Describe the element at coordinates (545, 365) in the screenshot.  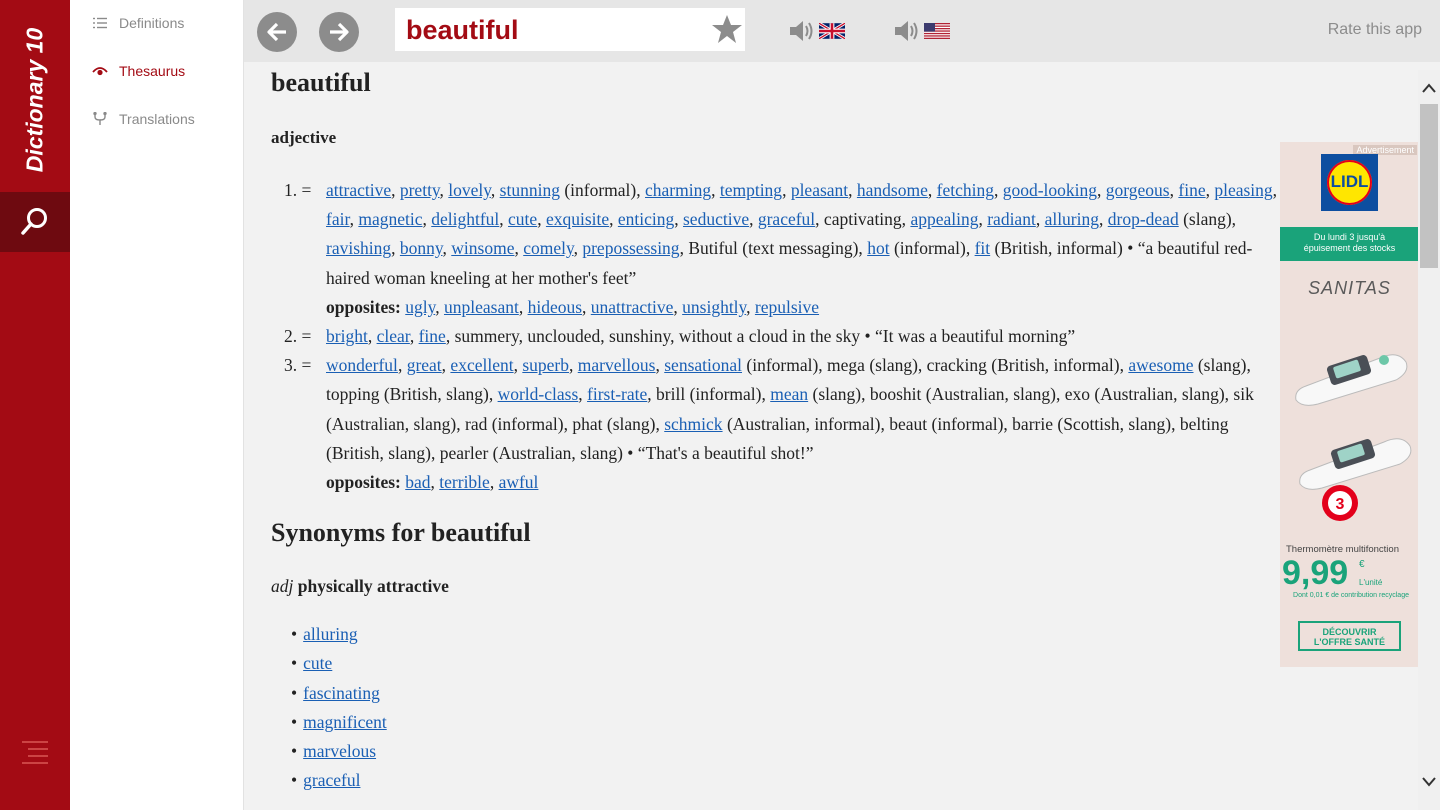
I see `synonym-link: superb` at that location.